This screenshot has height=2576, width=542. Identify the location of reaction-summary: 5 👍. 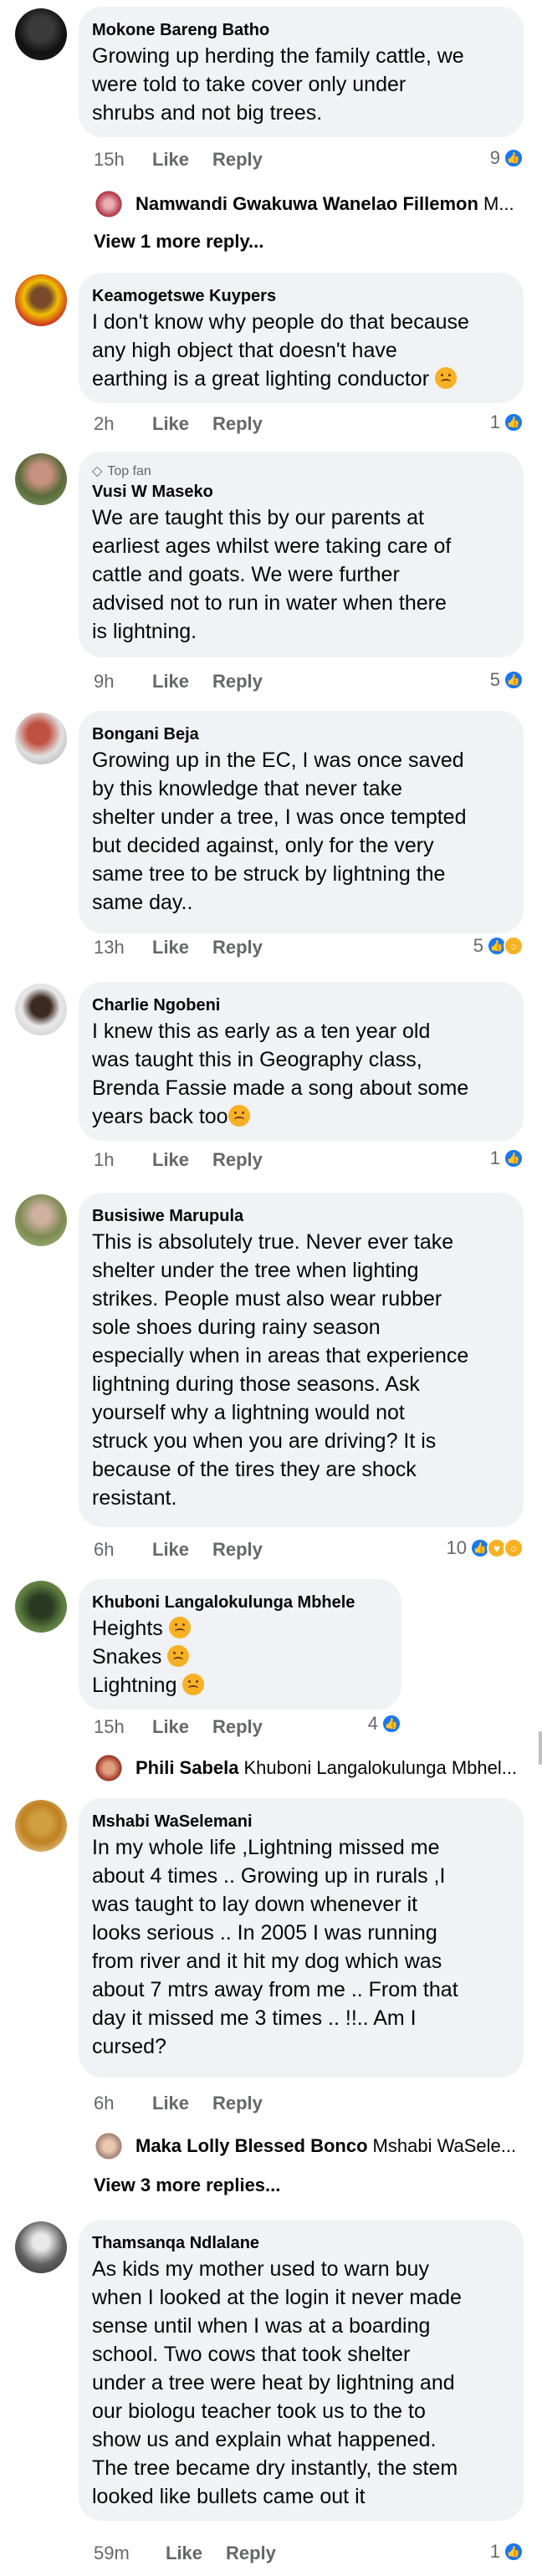
(507, 680).